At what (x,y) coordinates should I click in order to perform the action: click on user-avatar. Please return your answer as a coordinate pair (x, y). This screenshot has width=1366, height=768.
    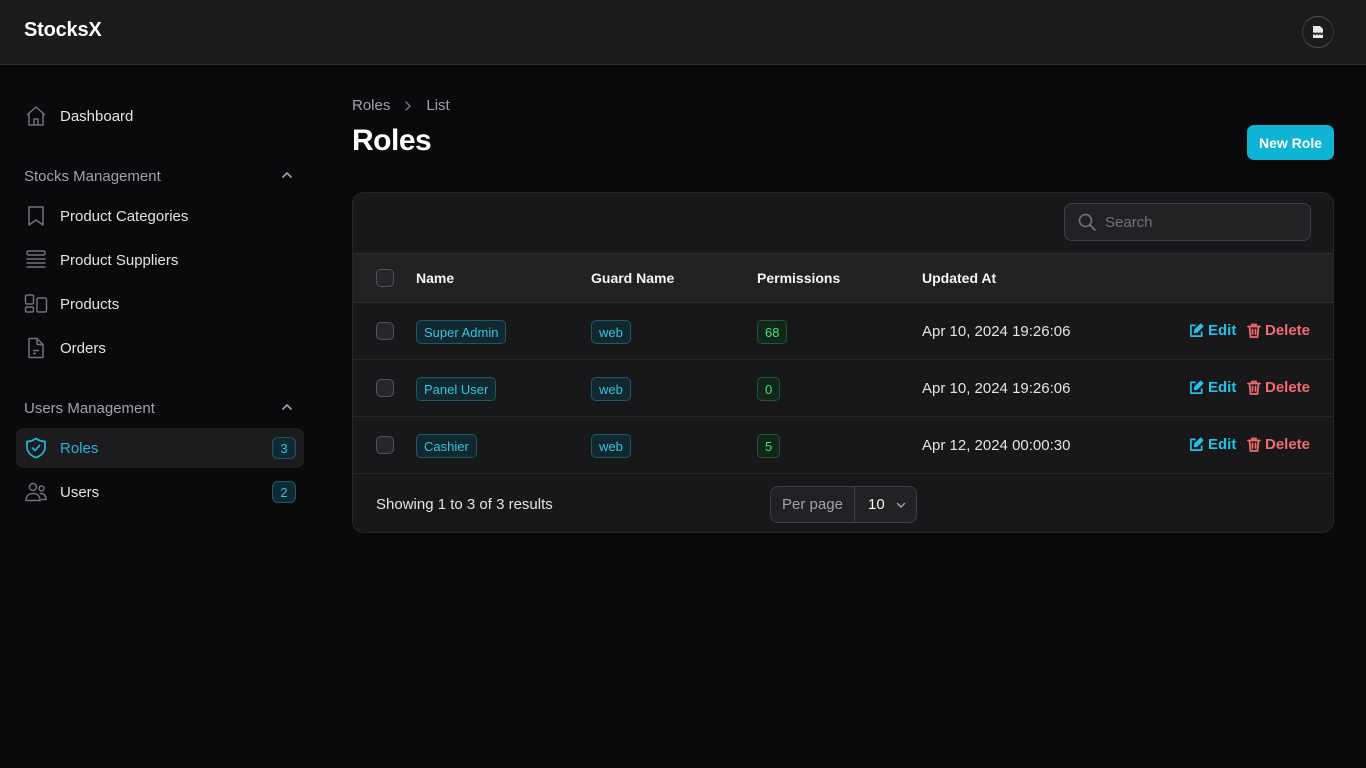
    Looking at the image, I should click on (1318, 32).